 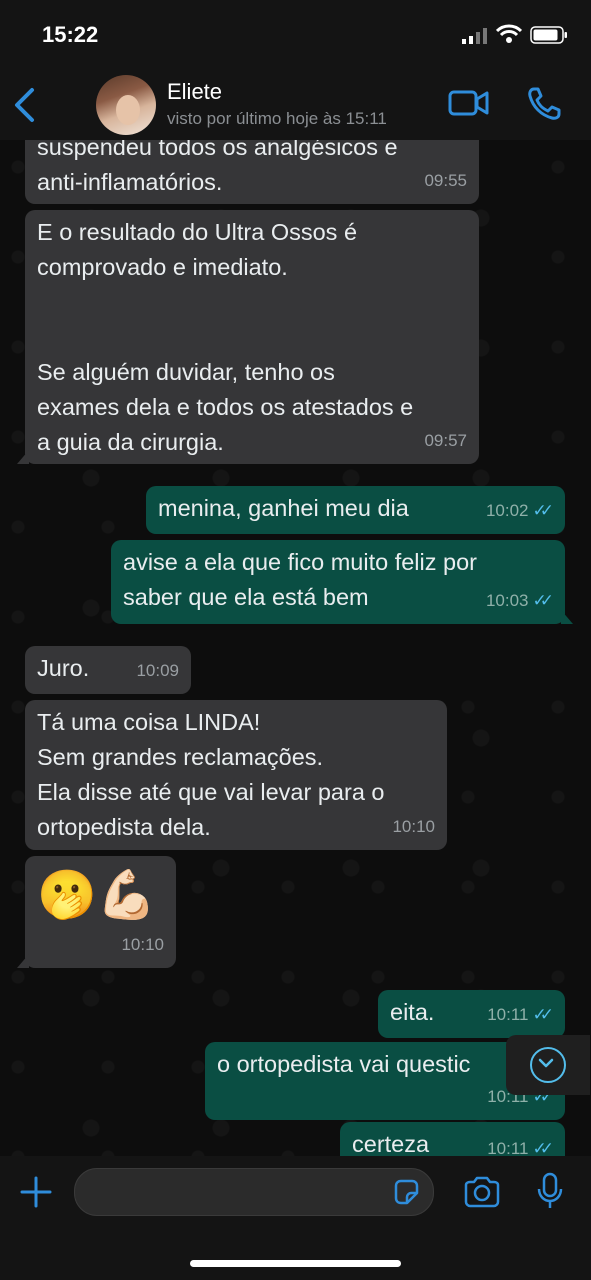 What do you see at coordinates (509, 33) in the screenshot?
I see `wifi-icon` at bounding box center [509, 33].